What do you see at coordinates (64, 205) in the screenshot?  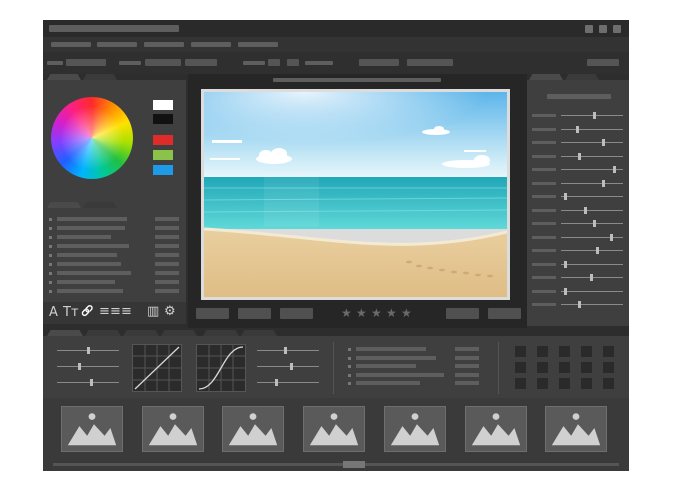 I see `list-panel-tab` at bounding box center [64, 205].